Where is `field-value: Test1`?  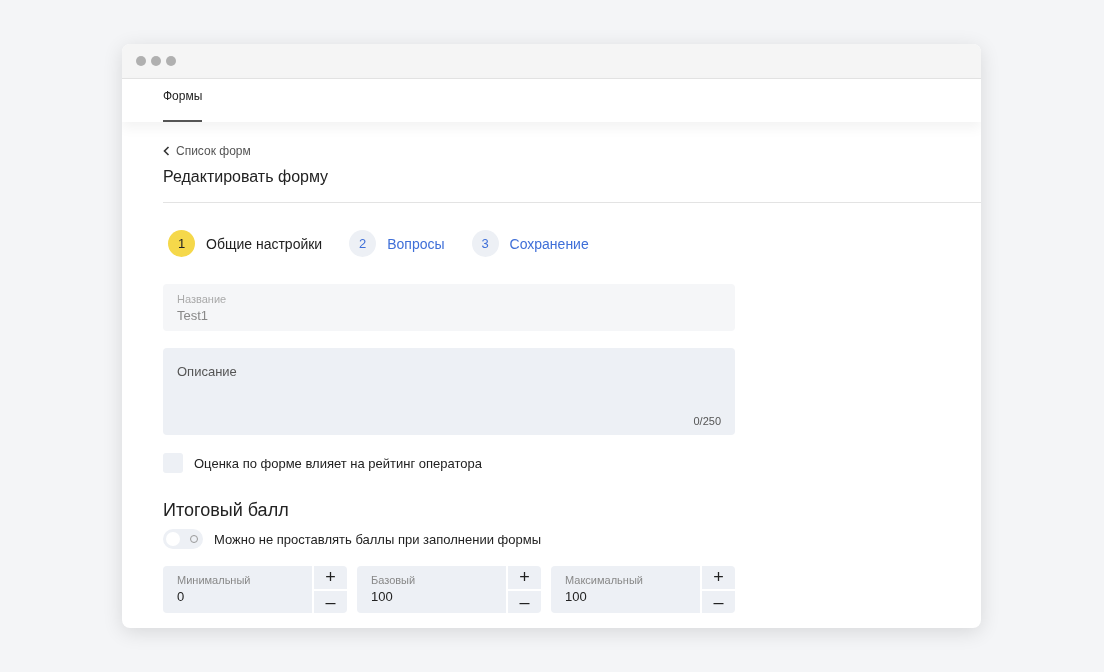
field-value: Test1 is located at coordinates (193, 315).